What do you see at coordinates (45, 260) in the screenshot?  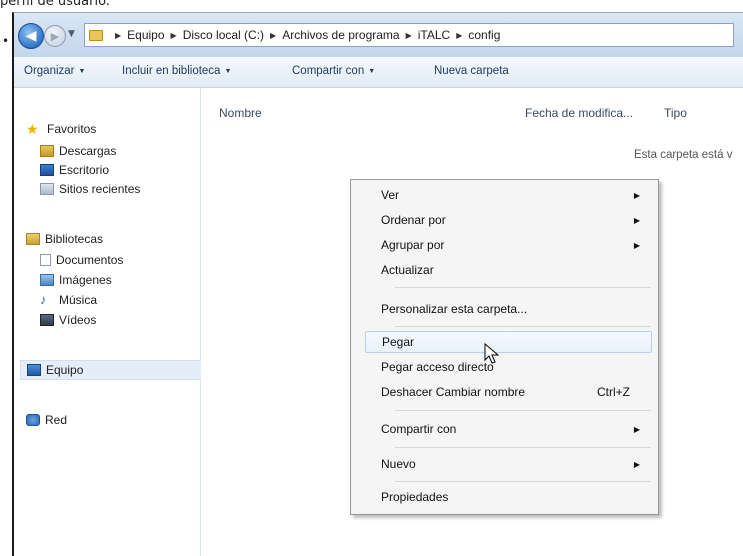 I see `document-icon` at bounding box center [45, 260].